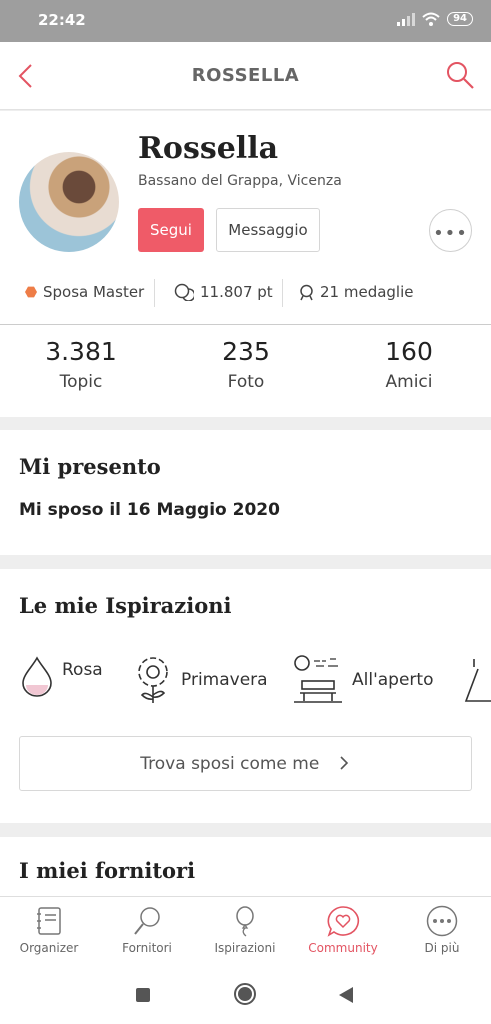  Describe the element at coordinates (346, 995) in the screenshot. I see `back-triangle-icon` at that location.